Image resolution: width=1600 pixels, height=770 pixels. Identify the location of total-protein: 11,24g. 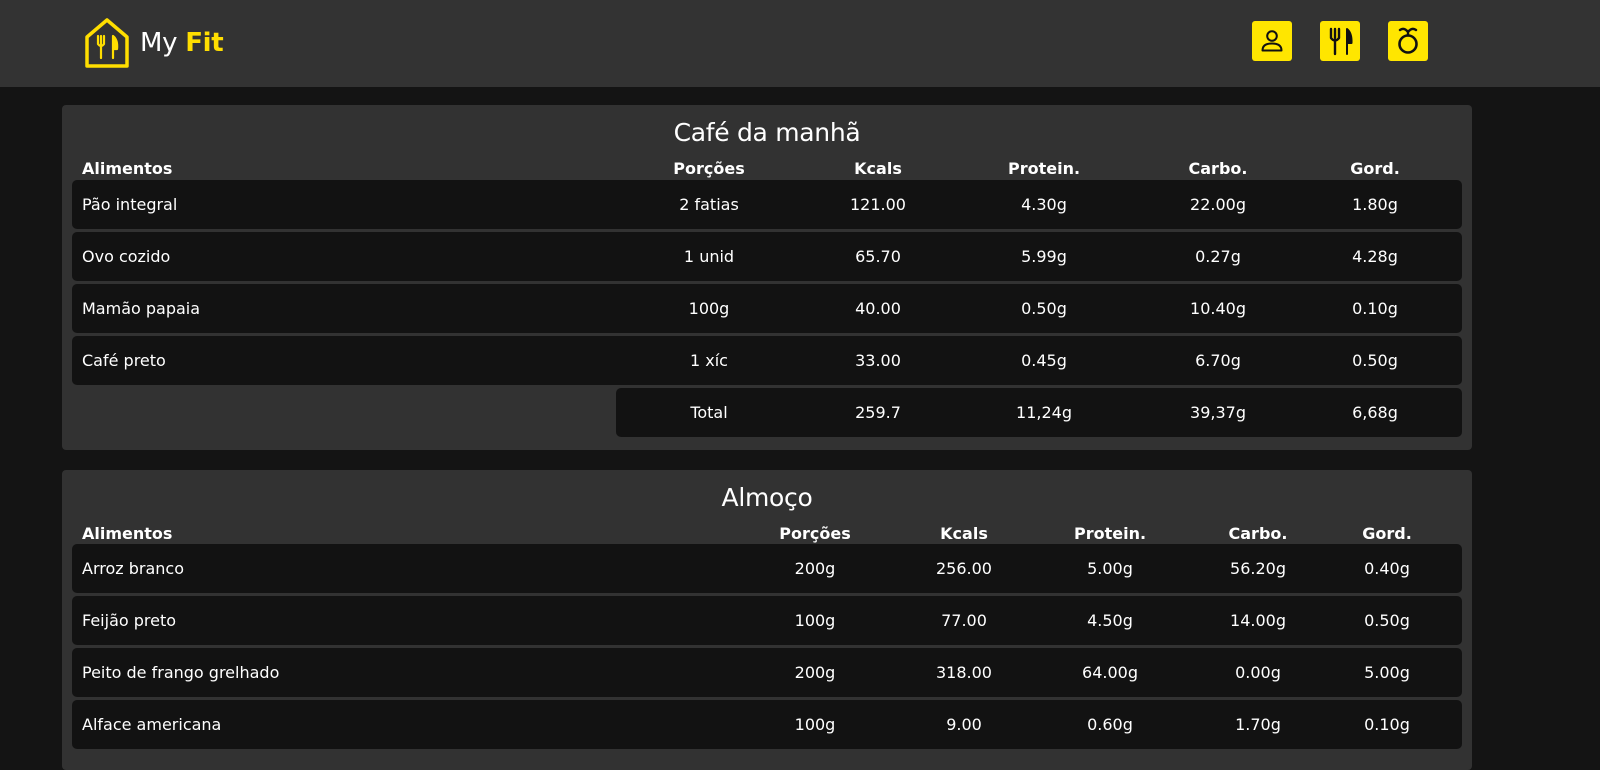
(1044, 412).